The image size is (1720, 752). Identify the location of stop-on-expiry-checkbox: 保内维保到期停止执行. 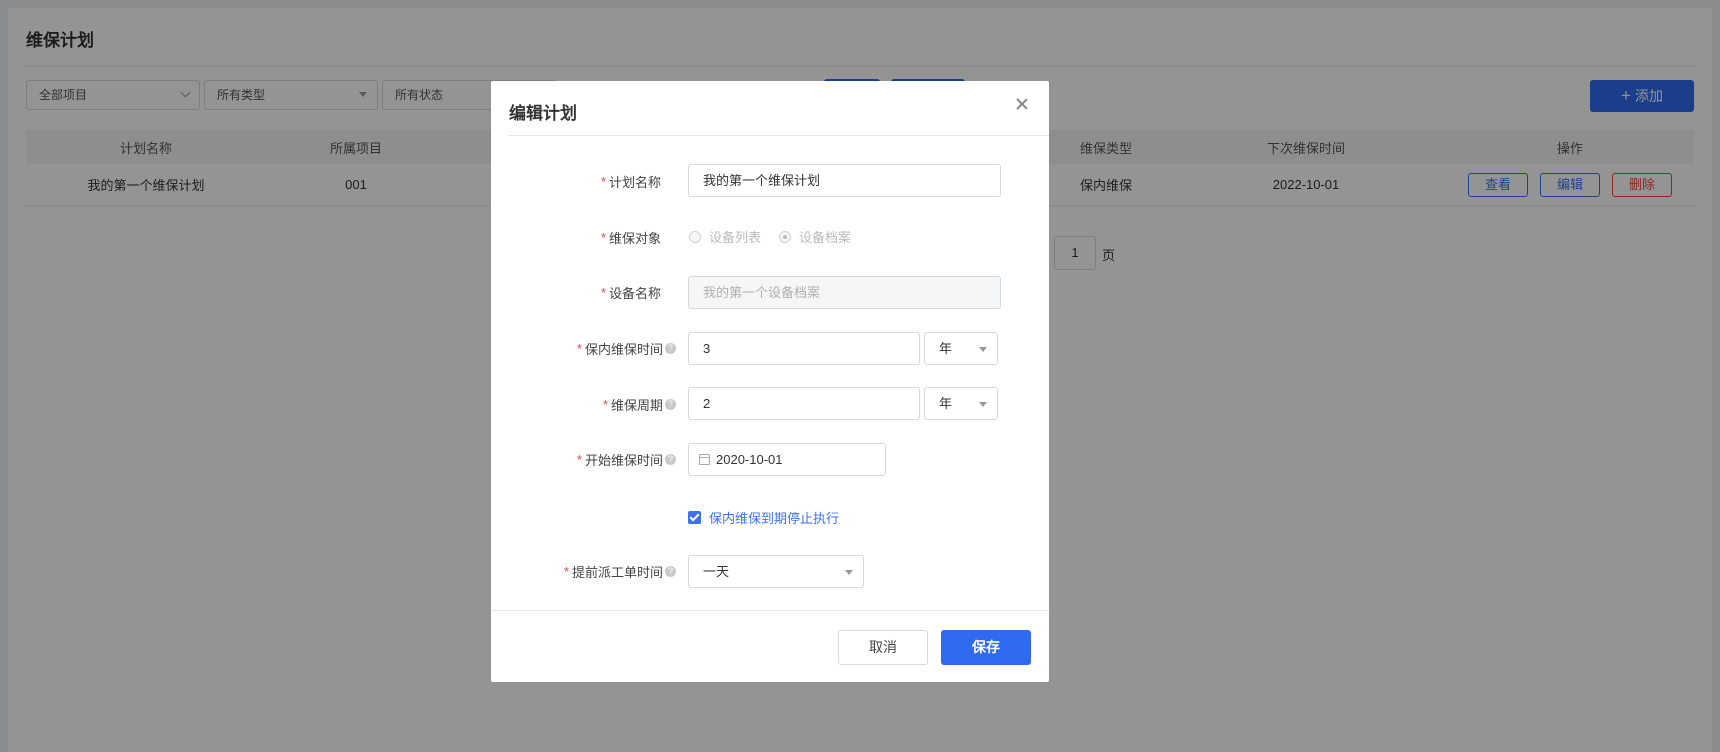
(763, 517).